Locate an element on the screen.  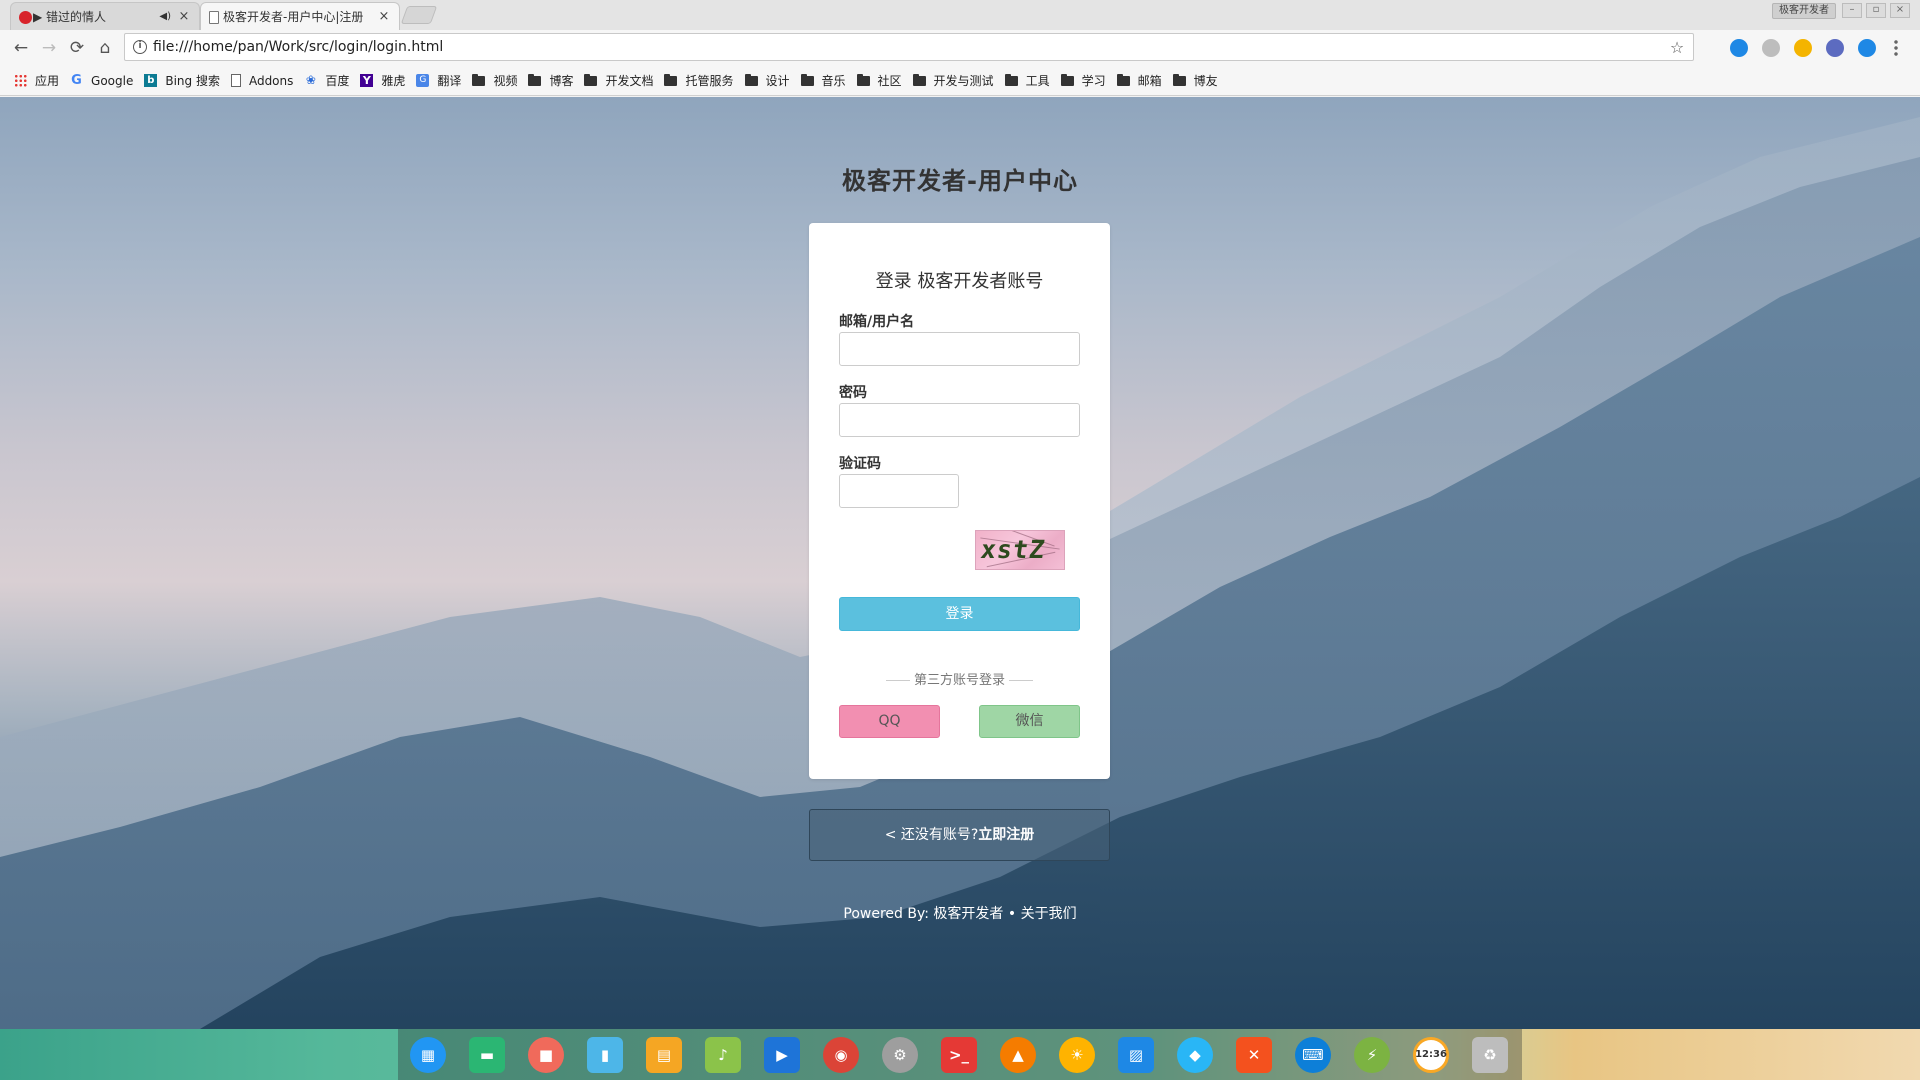
tab-login: 极客开发者-用户中心|注册 × is located at coordinates (300, 16).